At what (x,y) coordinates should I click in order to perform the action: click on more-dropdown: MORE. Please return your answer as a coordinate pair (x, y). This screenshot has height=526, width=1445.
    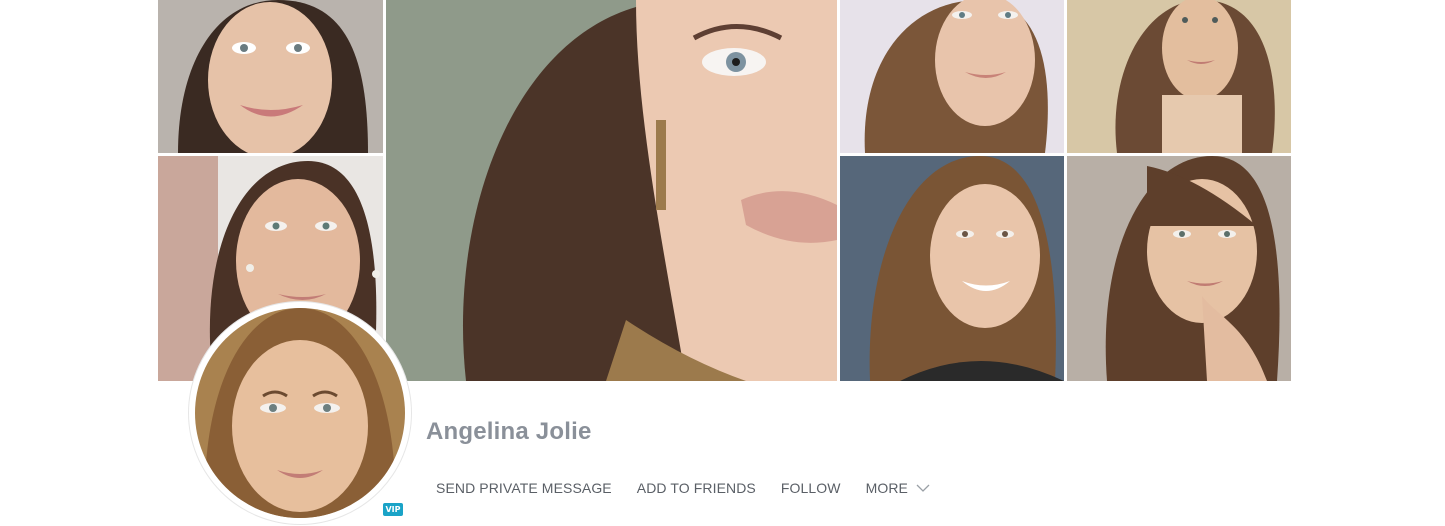
    Looking at the image, I should click on (898, 488).